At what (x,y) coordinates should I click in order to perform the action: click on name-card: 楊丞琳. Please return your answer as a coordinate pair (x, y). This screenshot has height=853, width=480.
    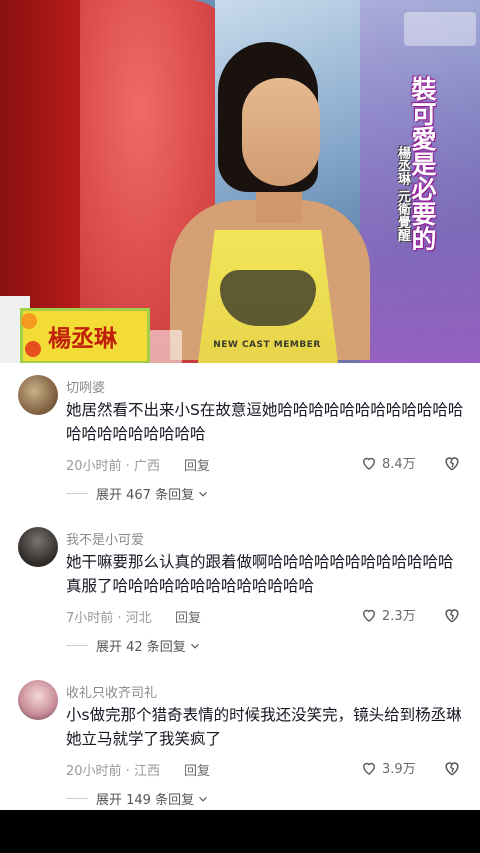
    Looking at the image, I should click on (85, 335).